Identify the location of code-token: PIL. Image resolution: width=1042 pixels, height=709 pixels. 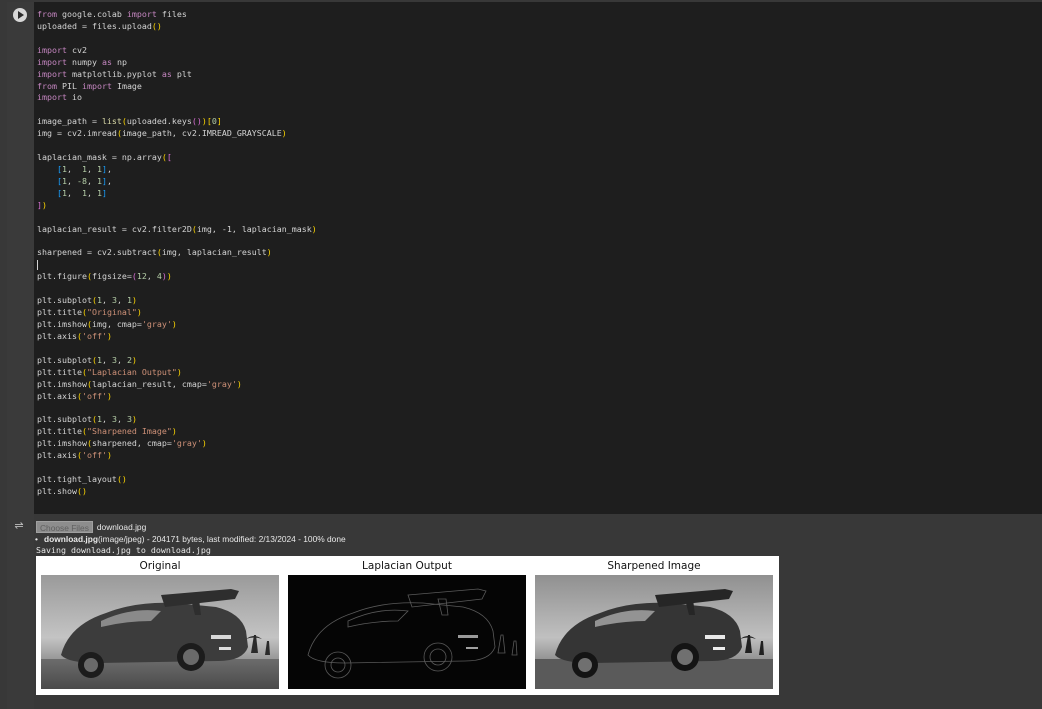
(69, 85).